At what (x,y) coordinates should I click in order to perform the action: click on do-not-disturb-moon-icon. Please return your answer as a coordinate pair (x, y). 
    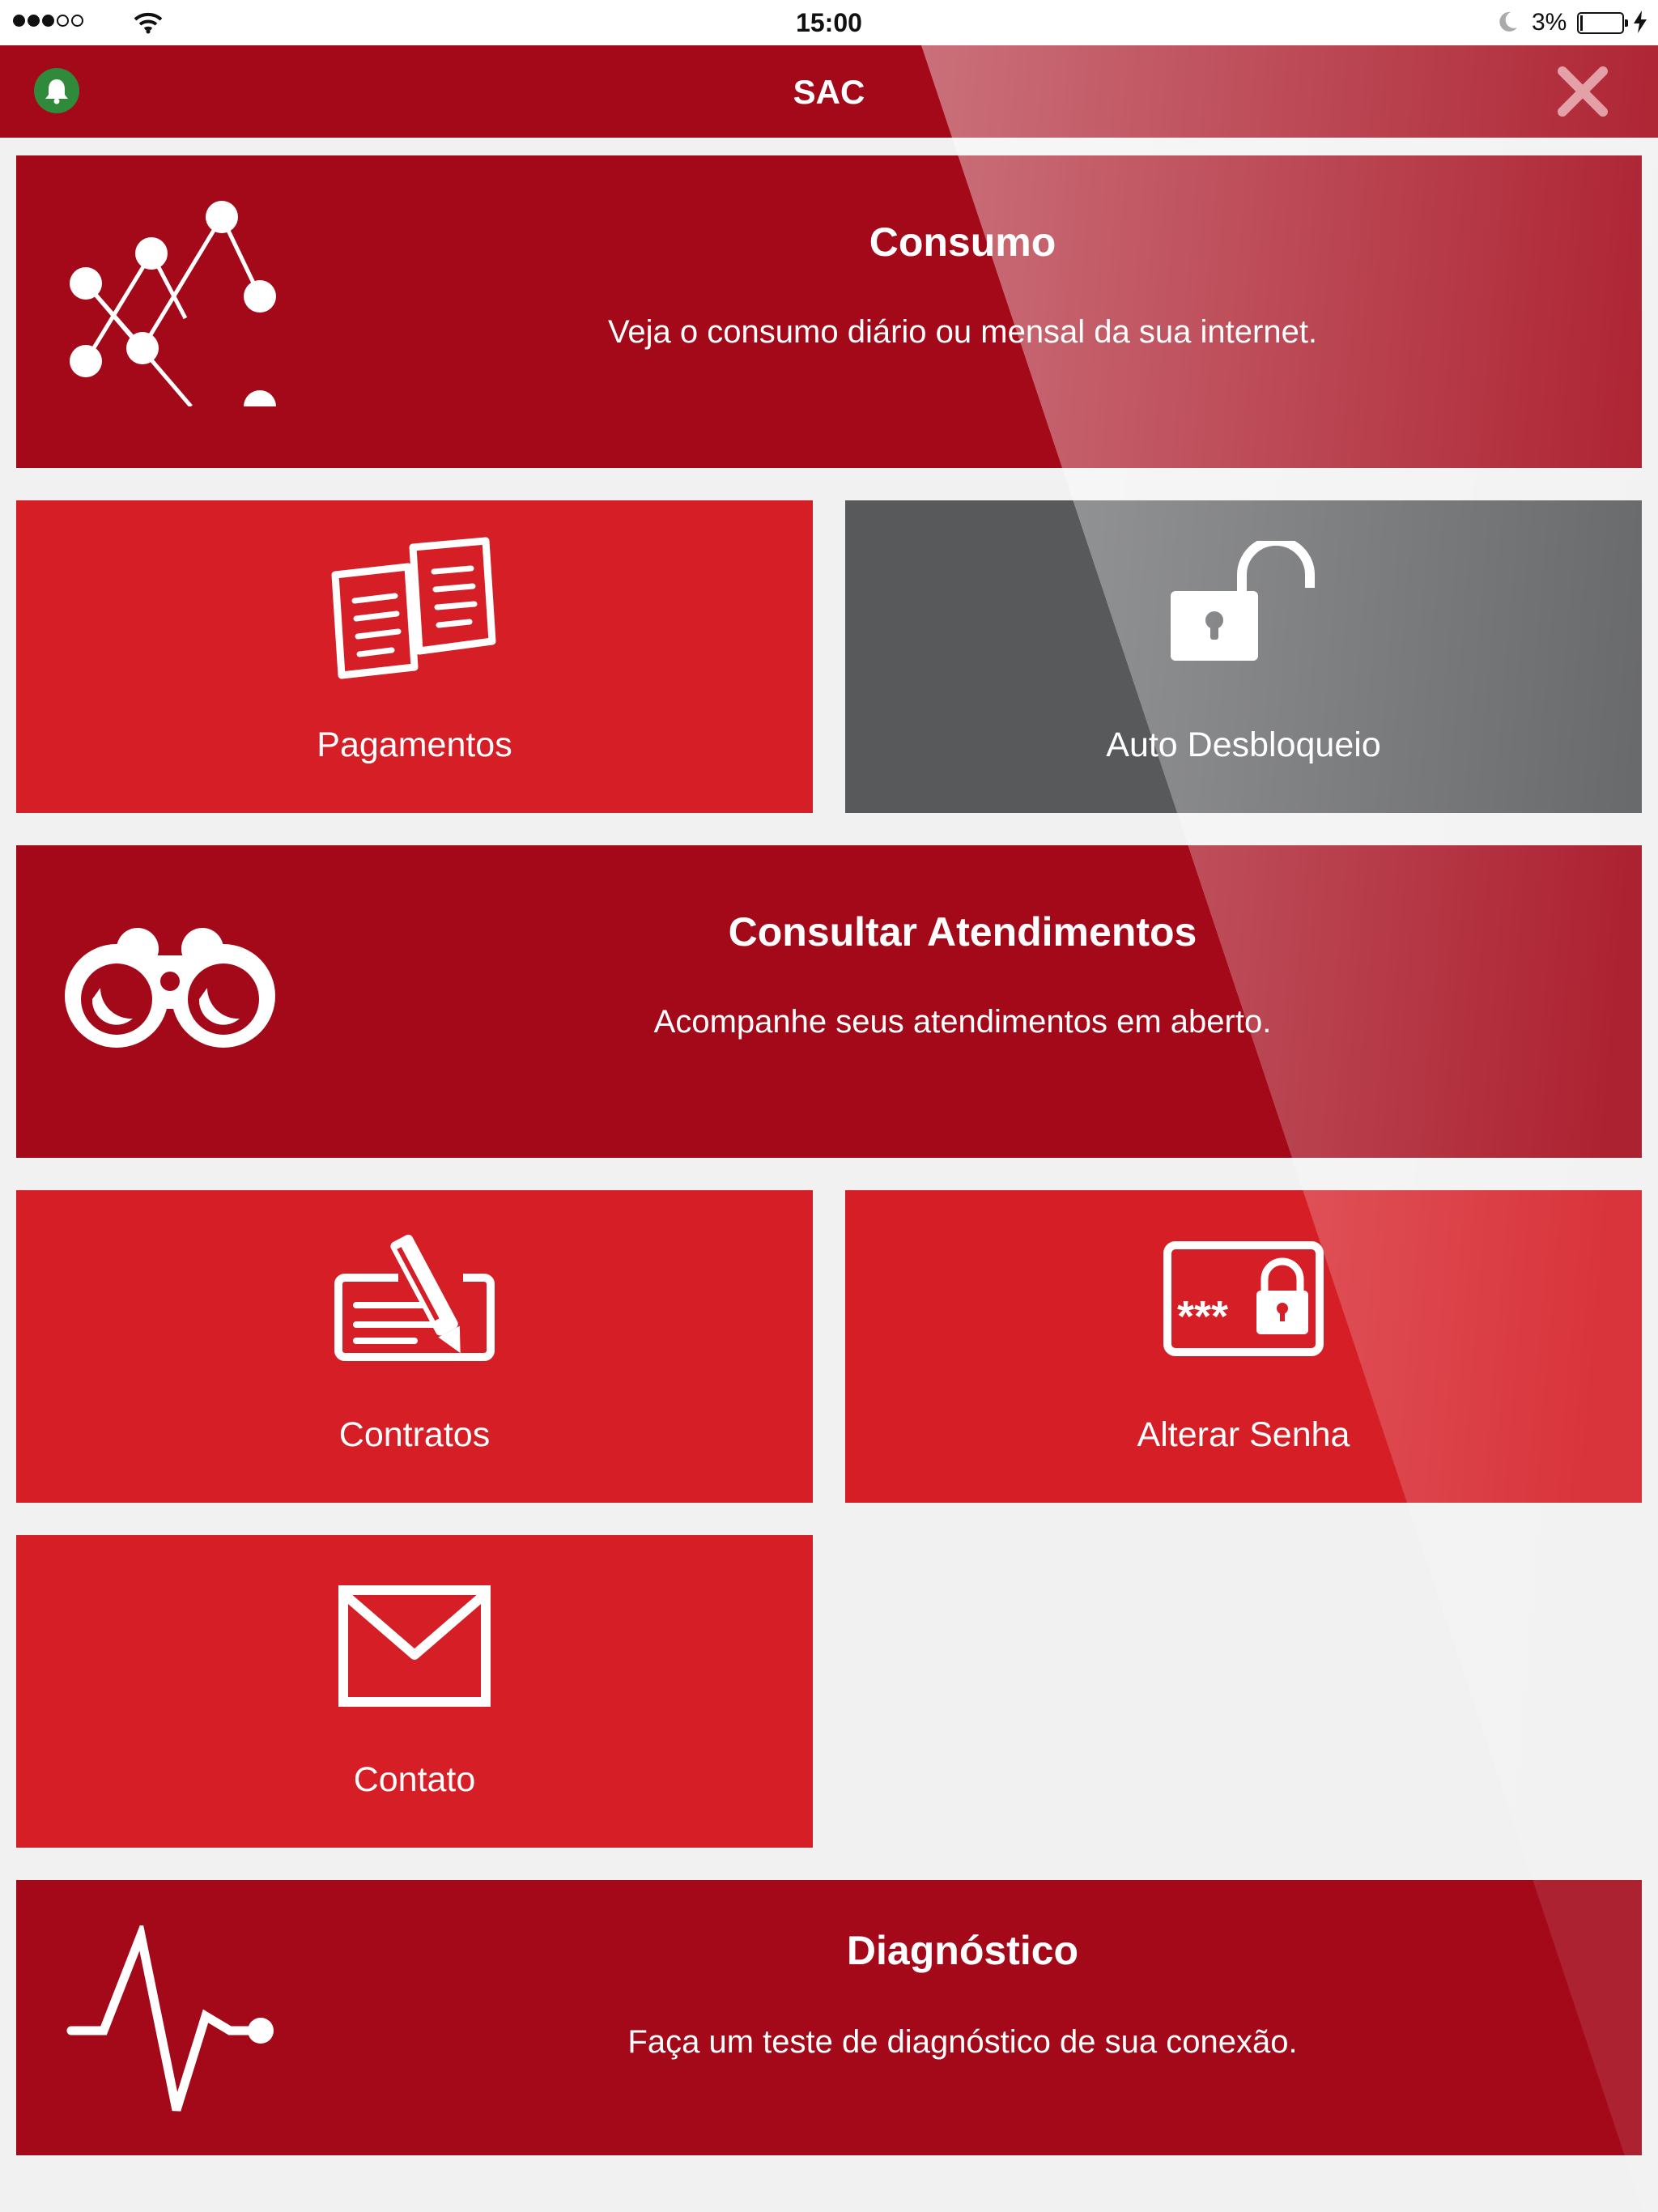
    Looking at the image, I should click on (1508, 22).